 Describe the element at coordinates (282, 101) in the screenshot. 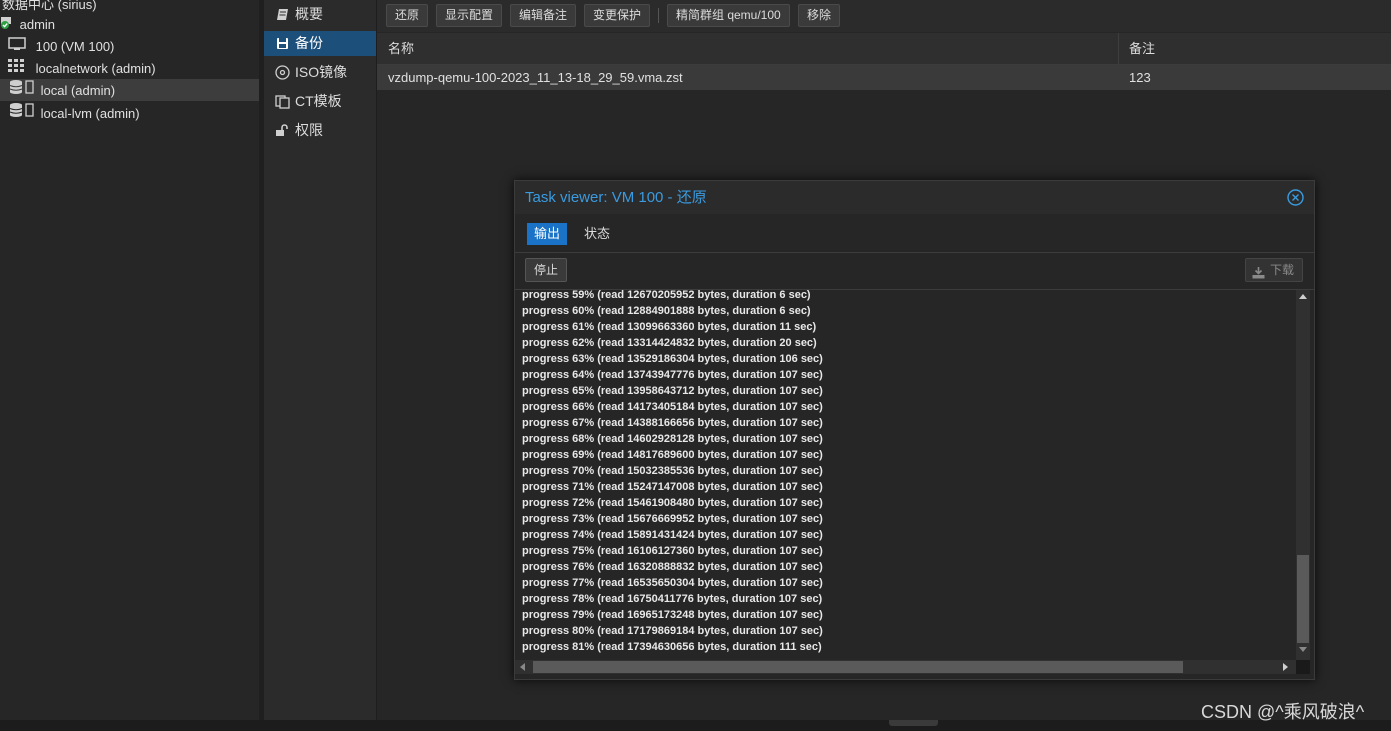

I see `copy-icon` at that location.